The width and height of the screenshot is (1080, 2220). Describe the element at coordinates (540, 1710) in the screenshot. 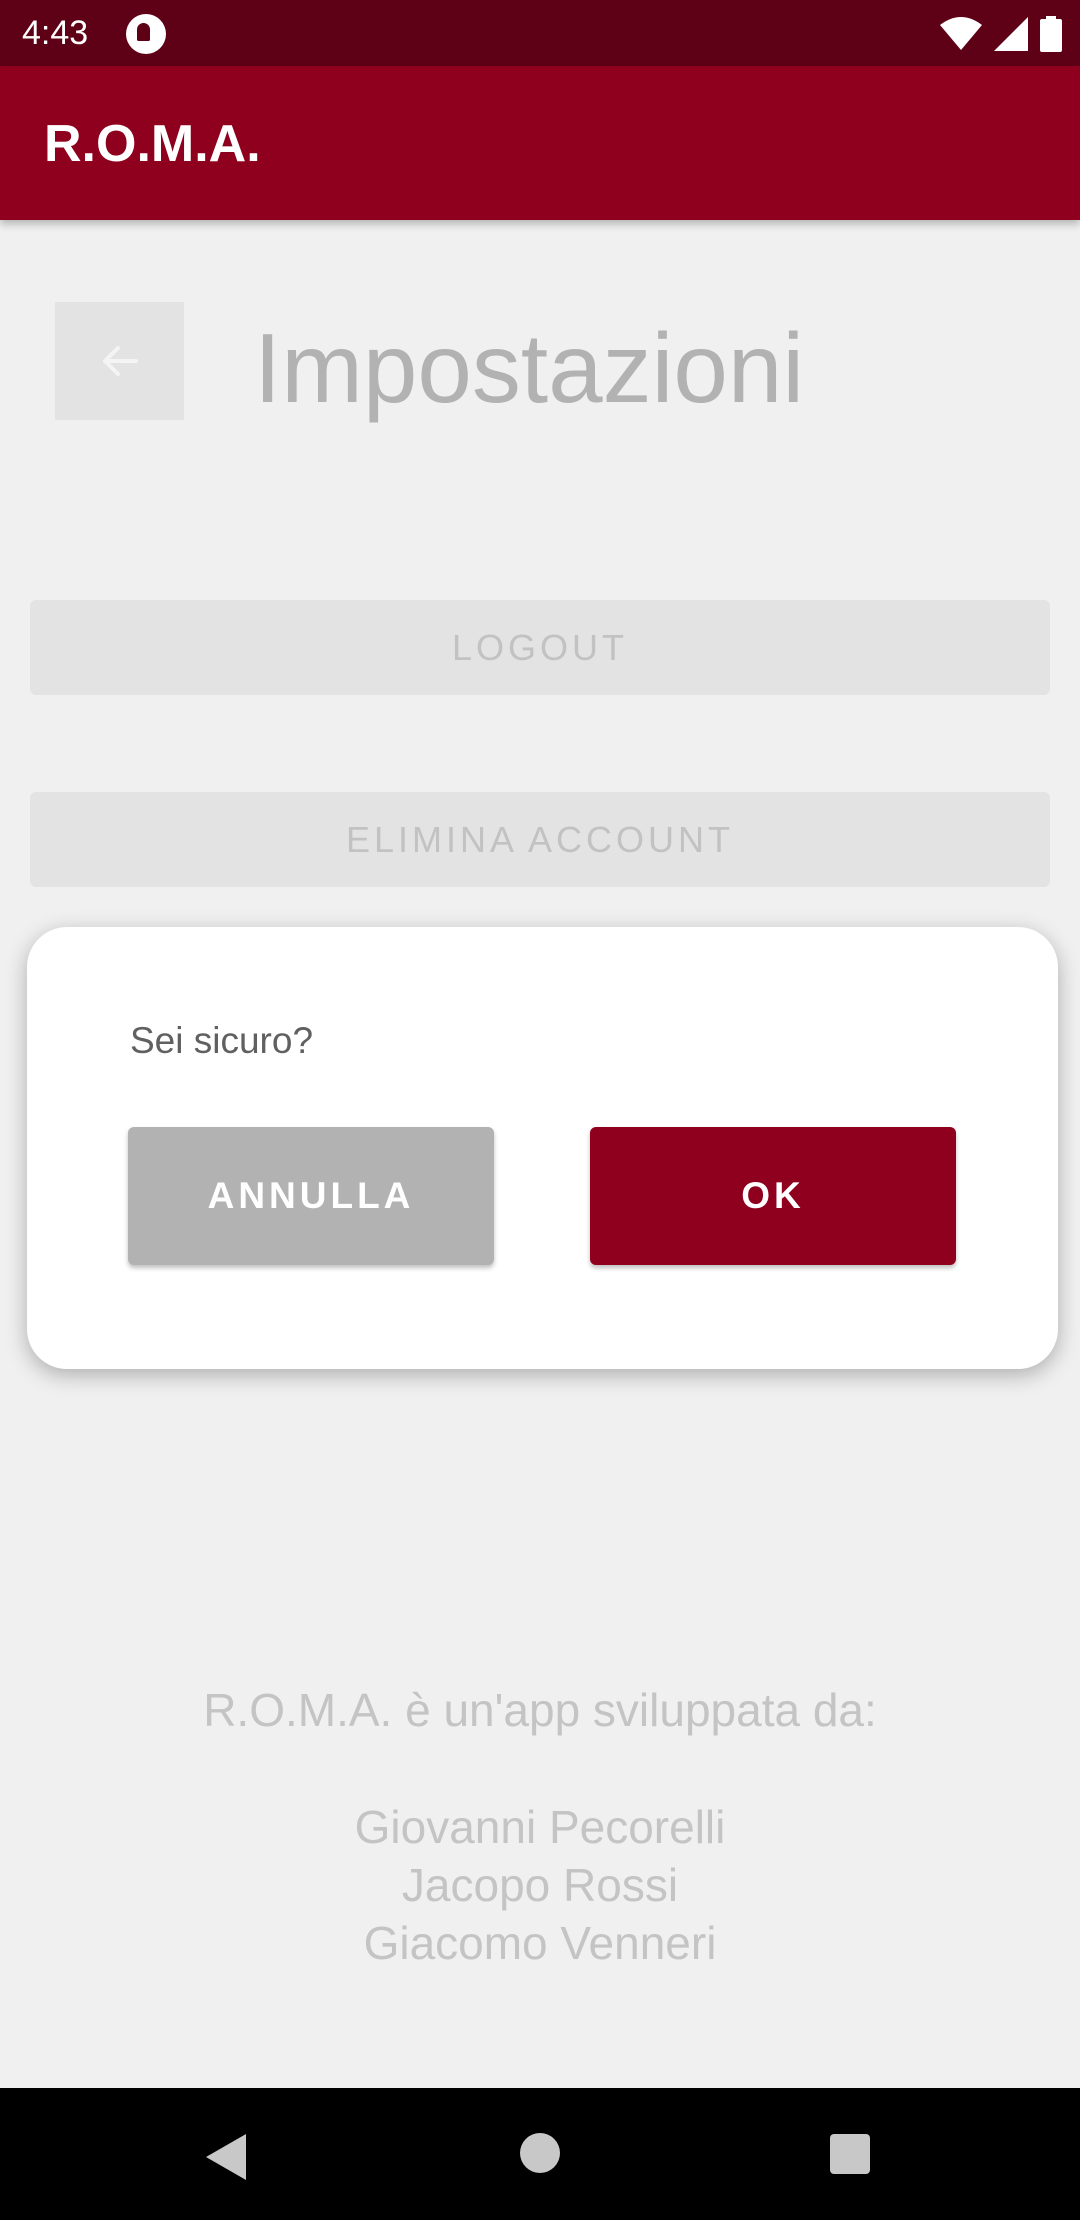

I see `credits-intro: R.O.M.A. è un'app sviluppata da:` at that location.